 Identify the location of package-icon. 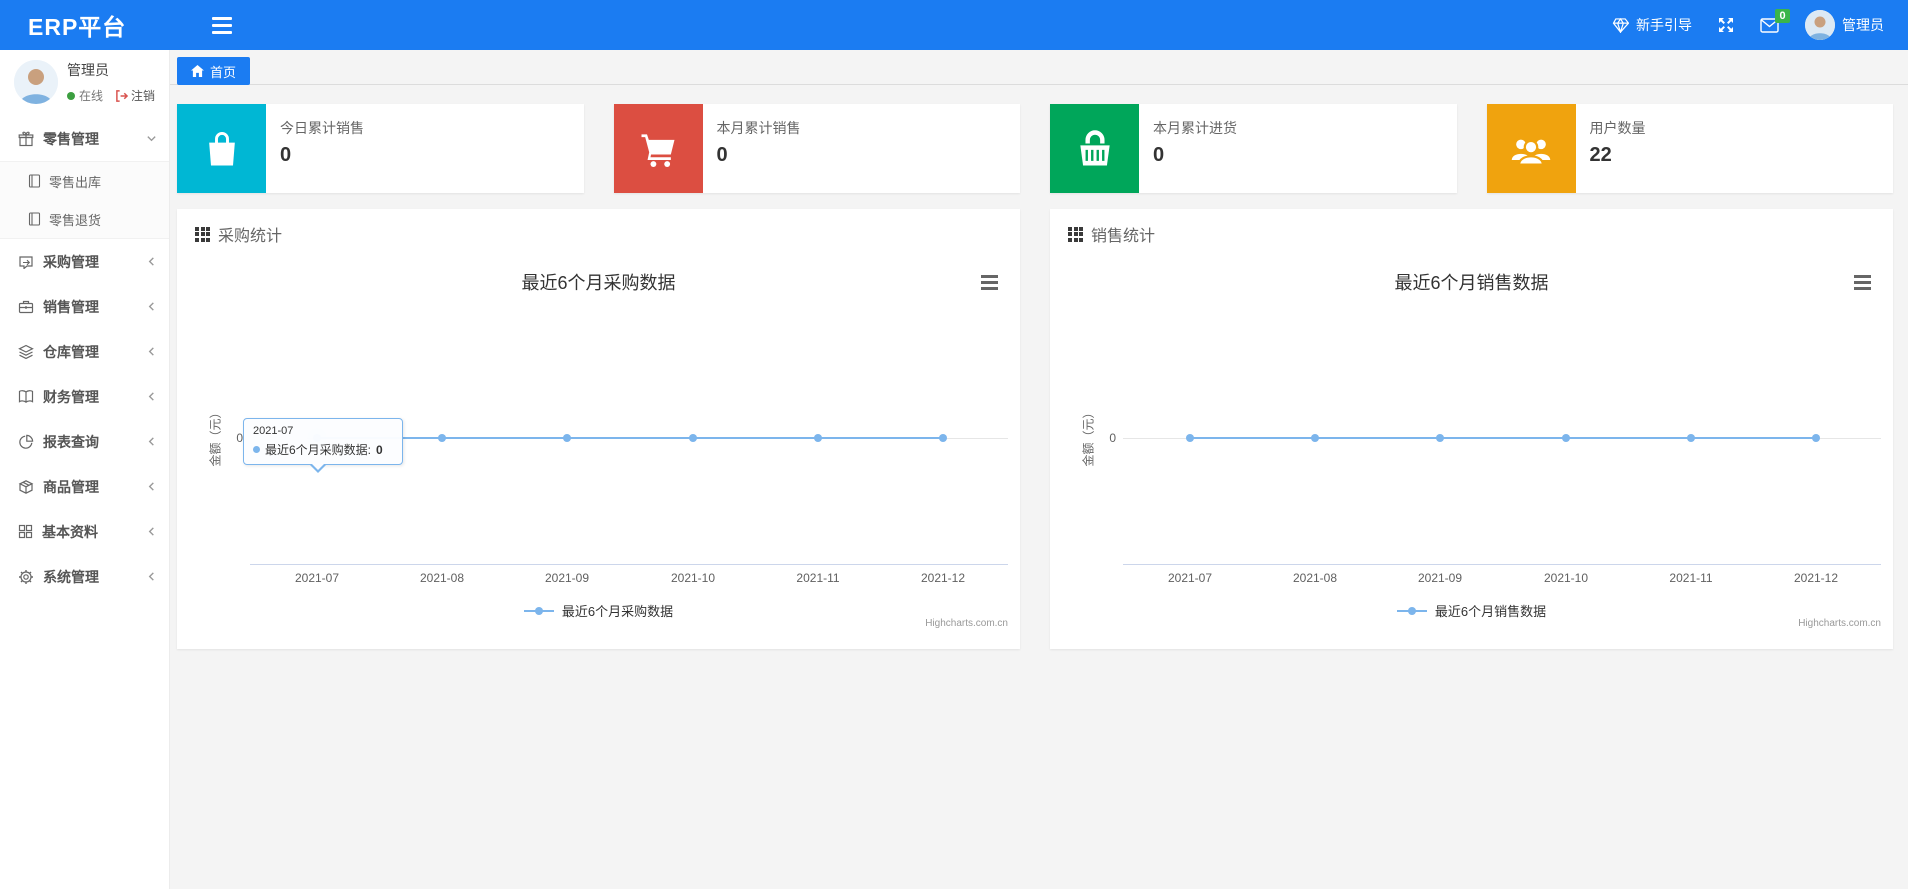
(26, 487).